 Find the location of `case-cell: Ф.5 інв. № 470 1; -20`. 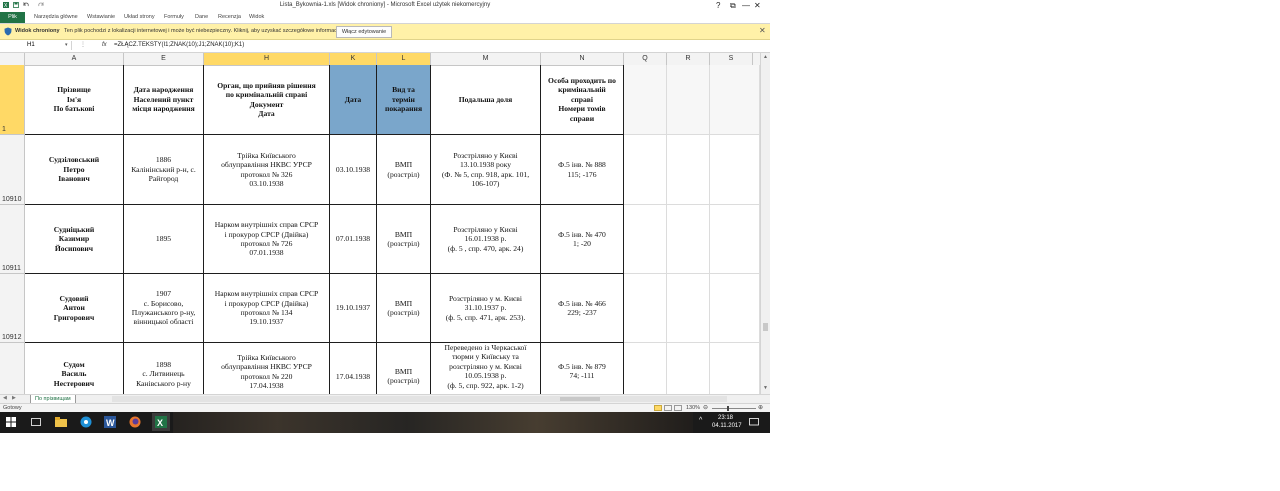

case-cell: Ф.5 інв. № 470 1; -20 is located at coordinates (582, 239).